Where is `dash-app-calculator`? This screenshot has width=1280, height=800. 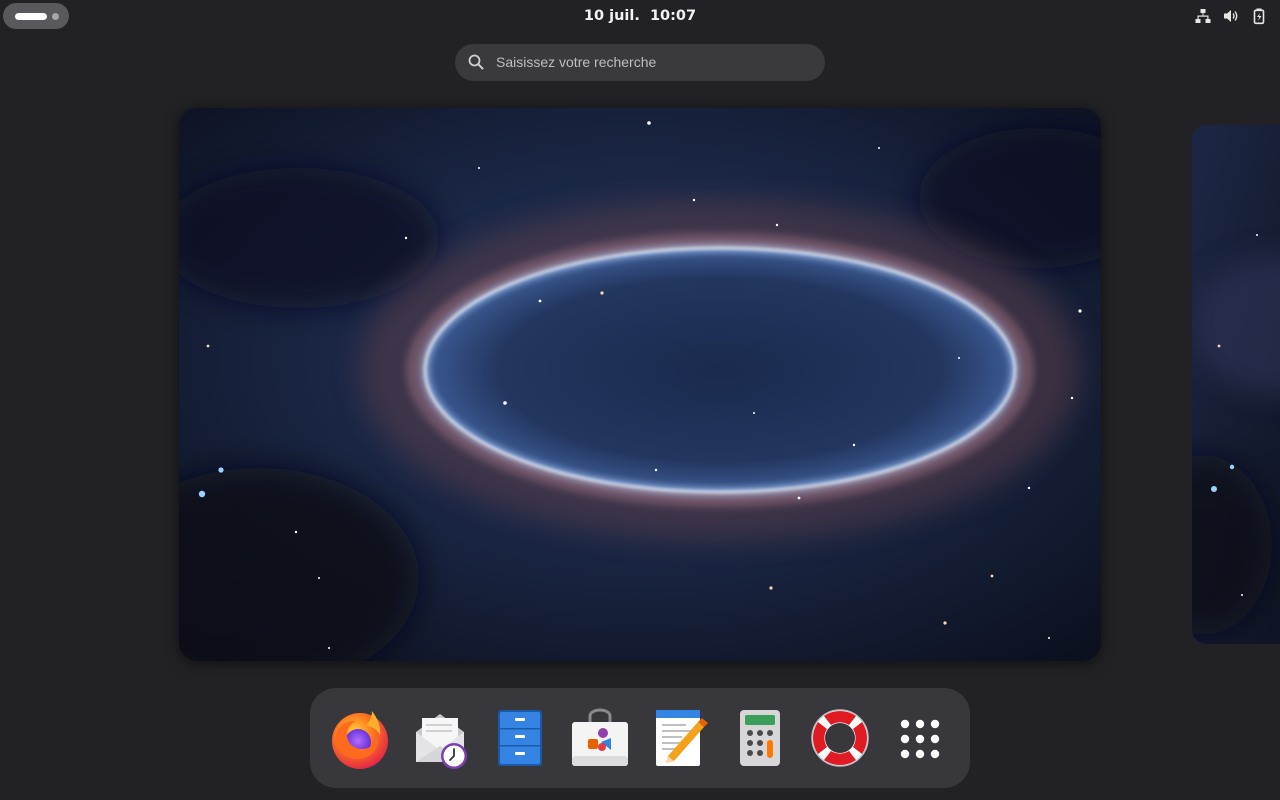
dash-app-calculator is located at coordinates (760, 738).